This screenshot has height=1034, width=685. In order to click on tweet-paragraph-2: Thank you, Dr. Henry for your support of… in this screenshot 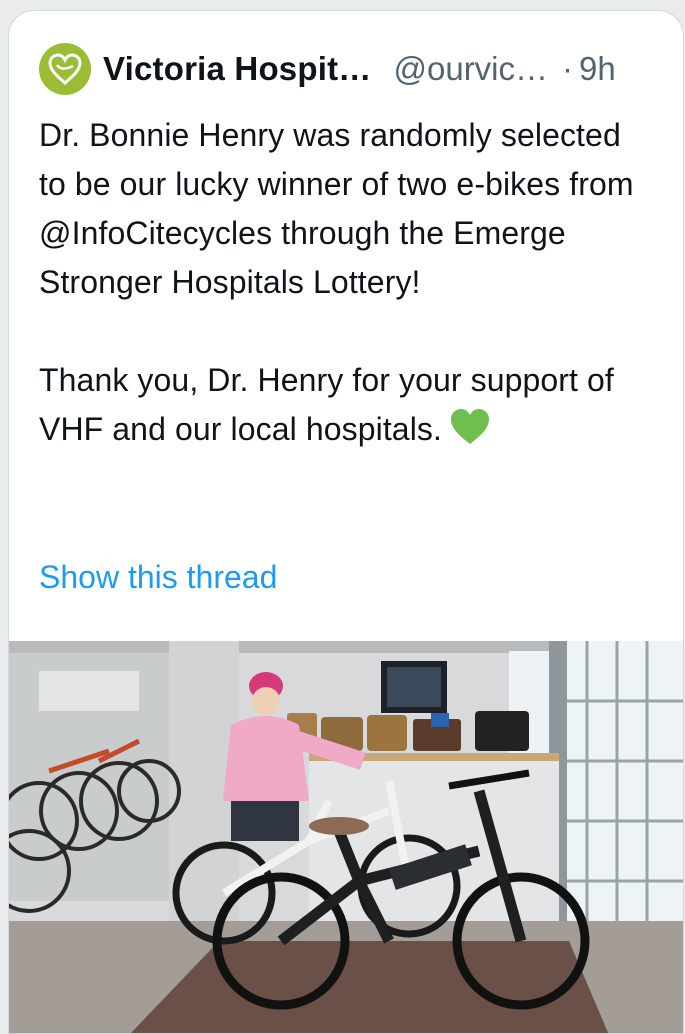, I will do `click(339, 408)`.